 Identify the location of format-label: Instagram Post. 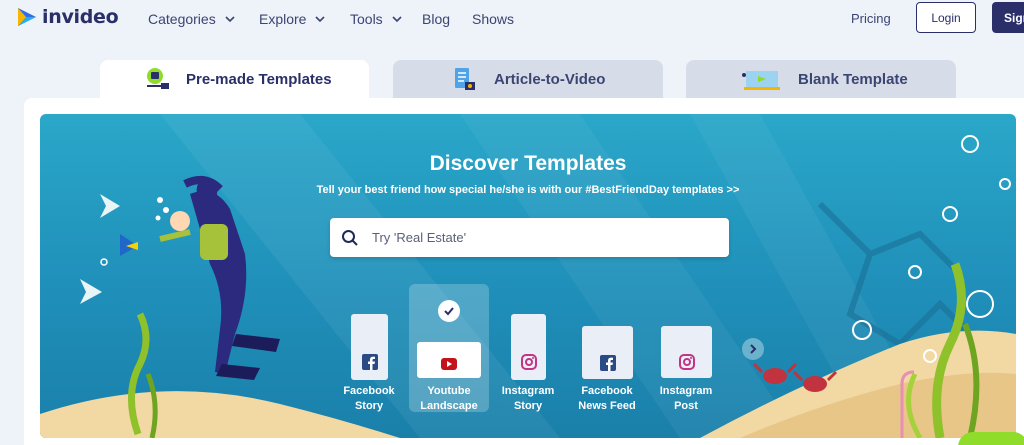
(686, 399).